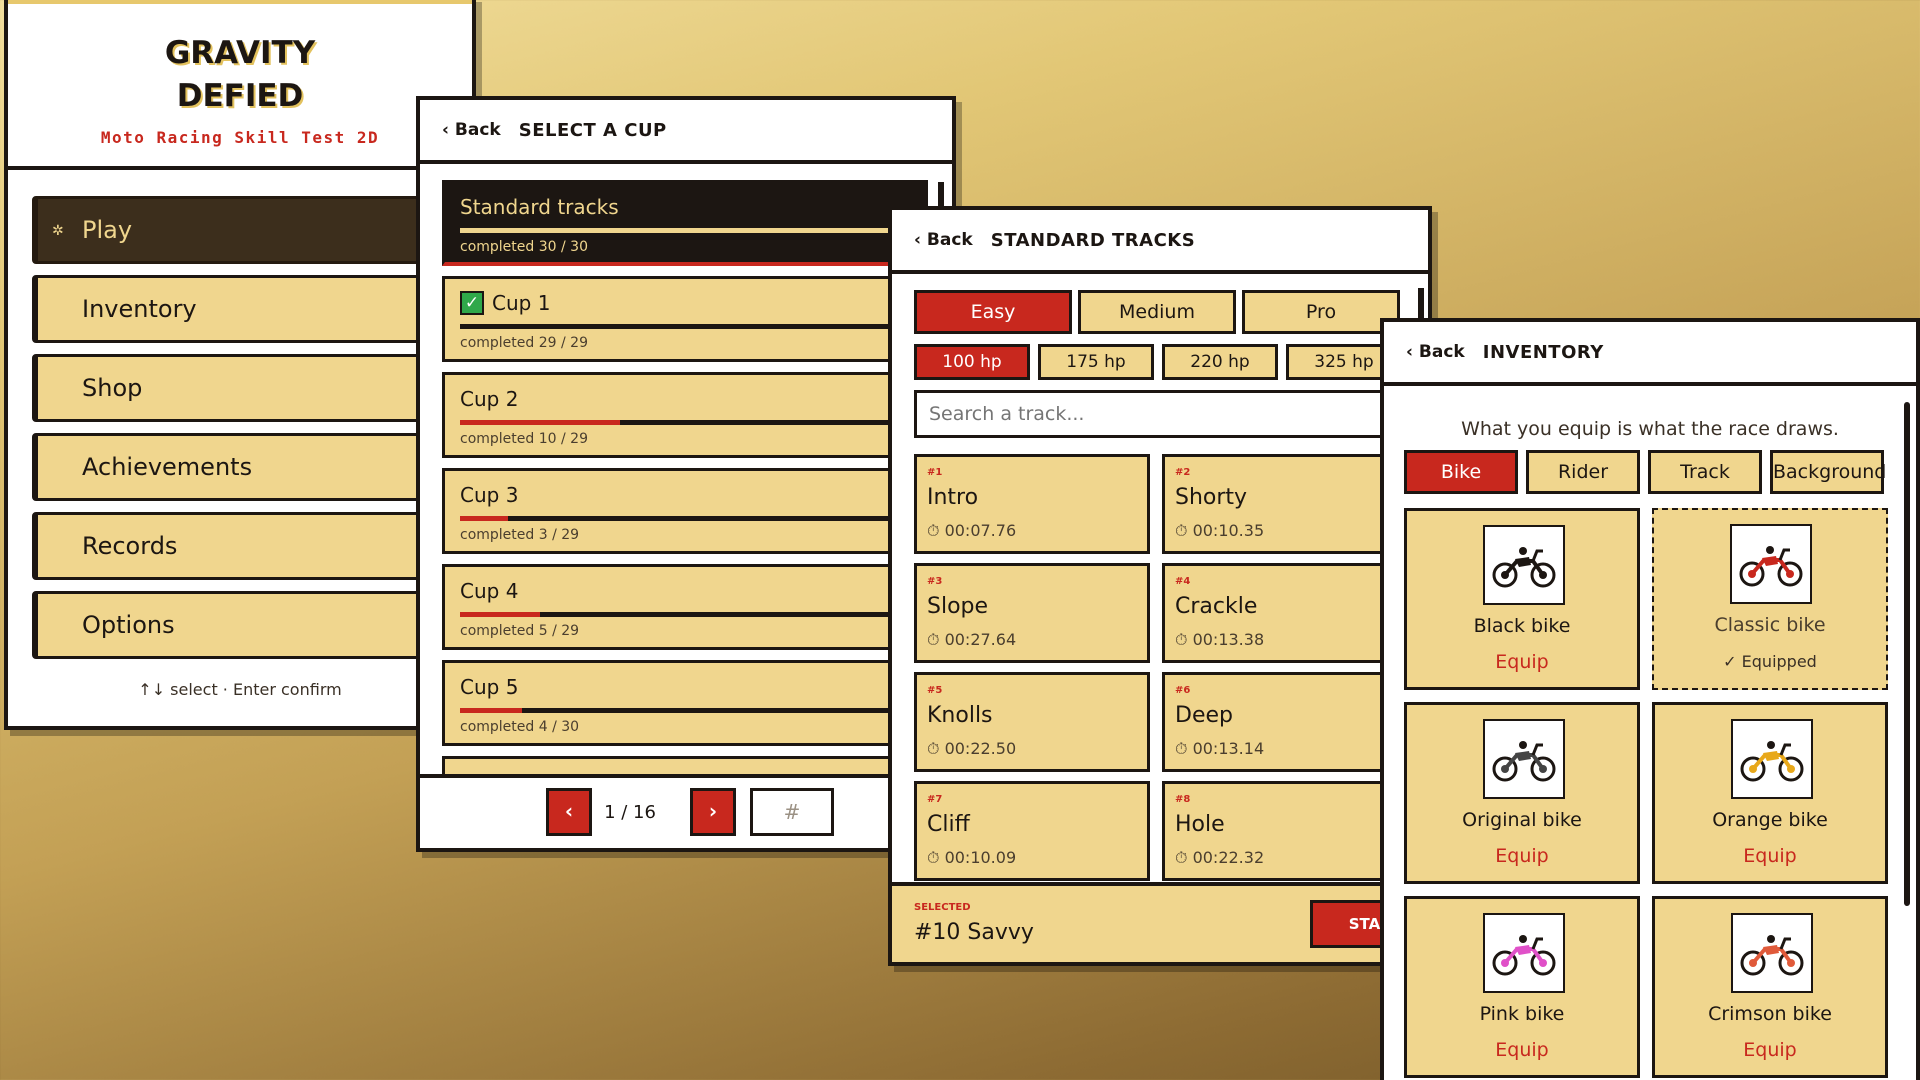  Describe the element at coordinates (1705, 472) in the screenshot. I see `tab-track: Track` at that location.